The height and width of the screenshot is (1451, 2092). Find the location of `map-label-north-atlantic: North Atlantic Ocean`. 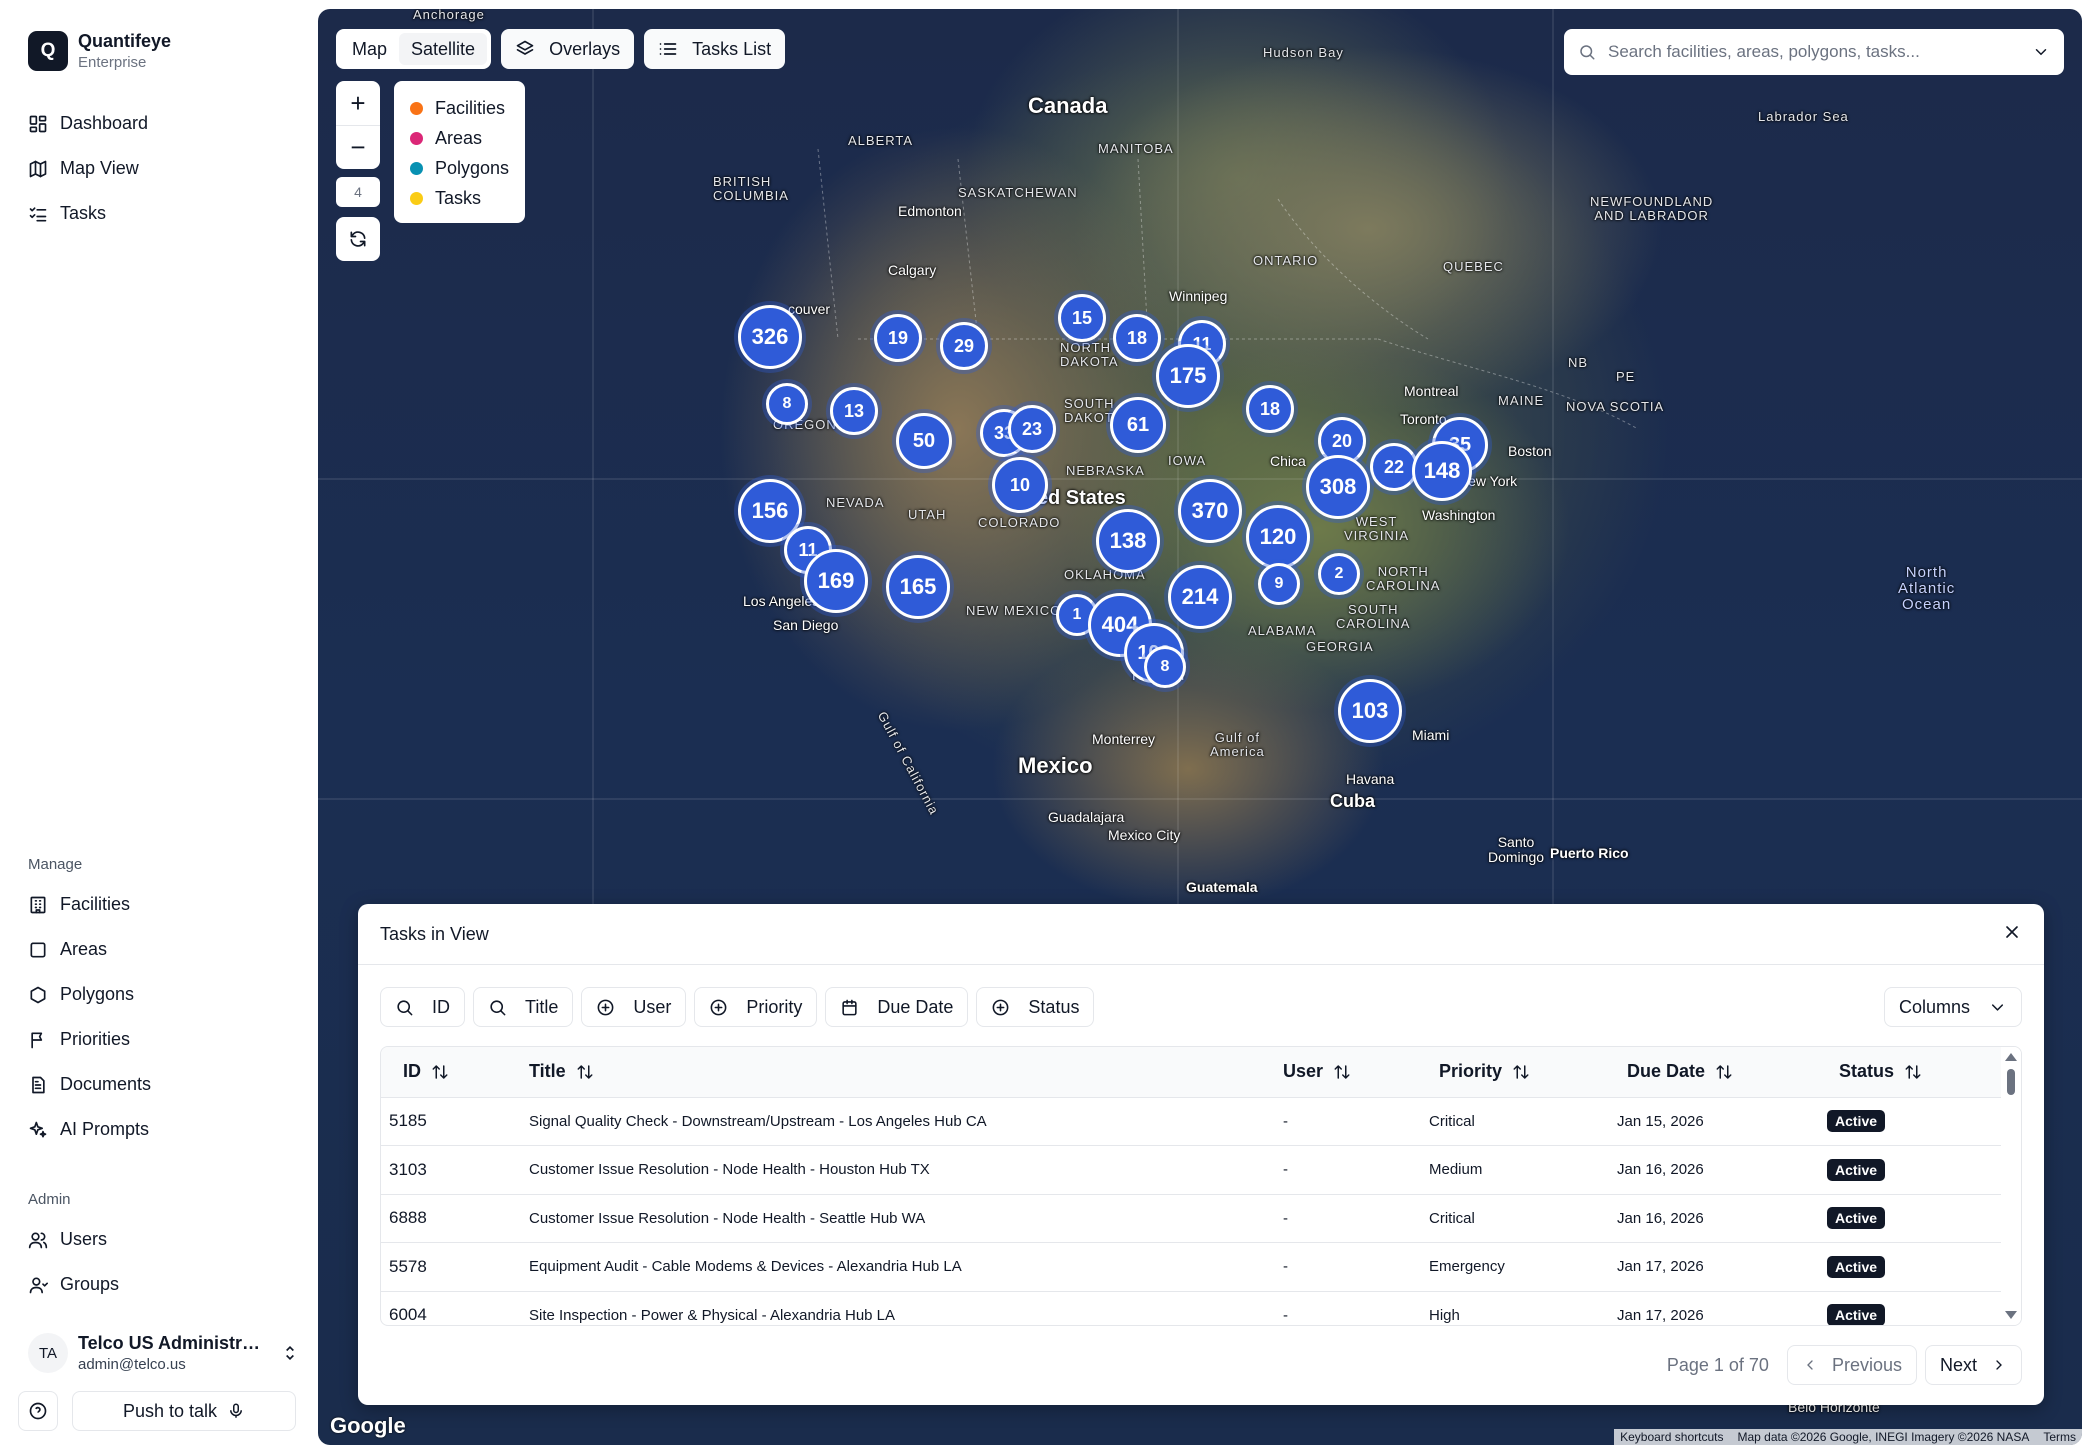

map-label-north-atlantic: North Atlantic Ocean is located at coordinates (1927, 588).